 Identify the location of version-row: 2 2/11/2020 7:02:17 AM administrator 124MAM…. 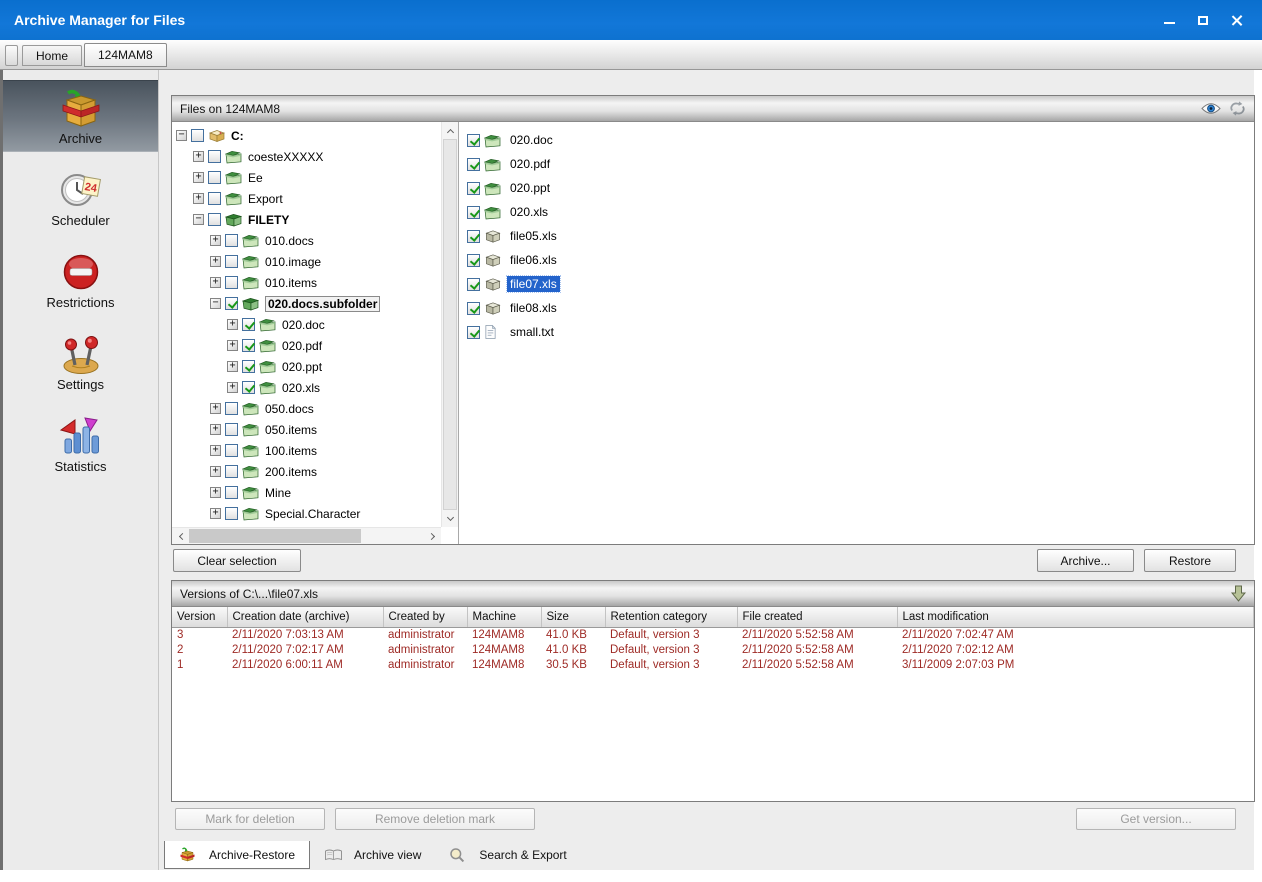
(713, 649).